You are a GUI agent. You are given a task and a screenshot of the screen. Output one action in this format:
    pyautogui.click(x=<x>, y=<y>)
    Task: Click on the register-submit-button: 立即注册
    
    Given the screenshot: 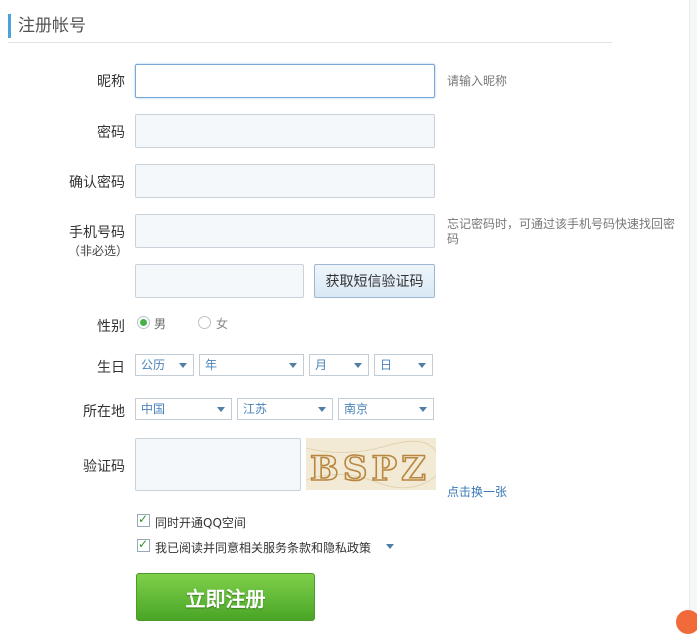 What is the action you would take?
    pyautogui.click(x=225, y=597)
    